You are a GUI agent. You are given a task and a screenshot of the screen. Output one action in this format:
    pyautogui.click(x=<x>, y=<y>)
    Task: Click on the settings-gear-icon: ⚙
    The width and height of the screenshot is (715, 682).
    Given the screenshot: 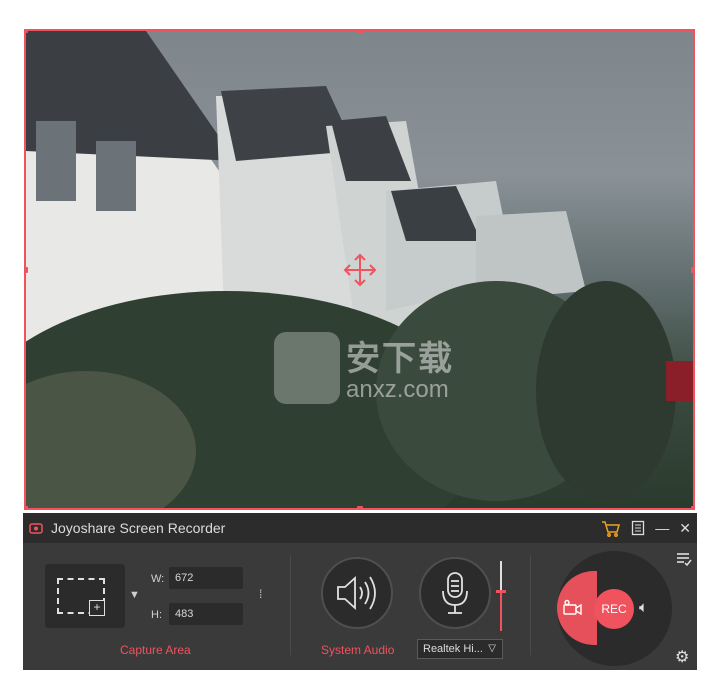 What is the action you would take?
    pyautogui.click(x=682, y=657)
    